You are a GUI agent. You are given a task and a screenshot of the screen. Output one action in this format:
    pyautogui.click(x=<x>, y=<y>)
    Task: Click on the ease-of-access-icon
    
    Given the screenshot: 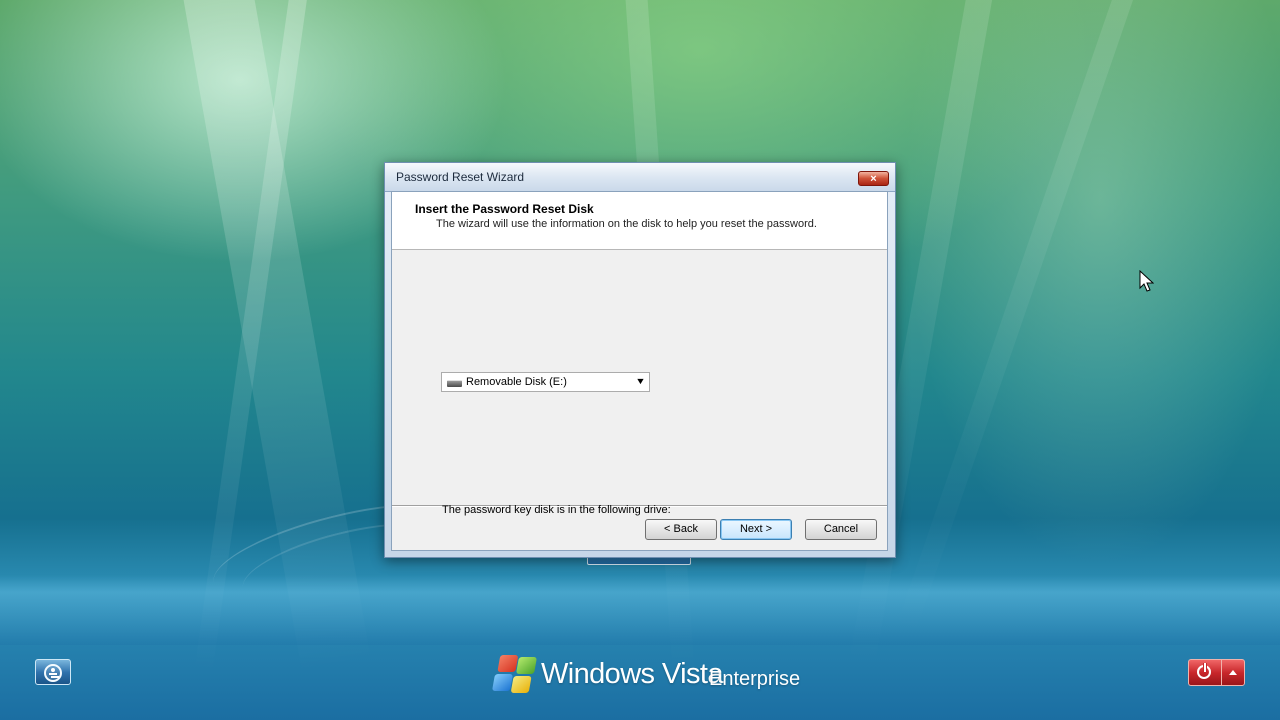 What is the action you would take?
    pyautogui.click(x=53, y=673)
    